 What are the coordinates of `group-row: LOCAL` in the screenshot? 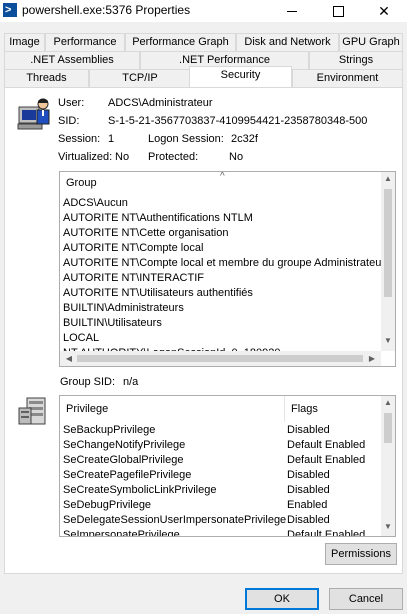 It's located at (79, 338).